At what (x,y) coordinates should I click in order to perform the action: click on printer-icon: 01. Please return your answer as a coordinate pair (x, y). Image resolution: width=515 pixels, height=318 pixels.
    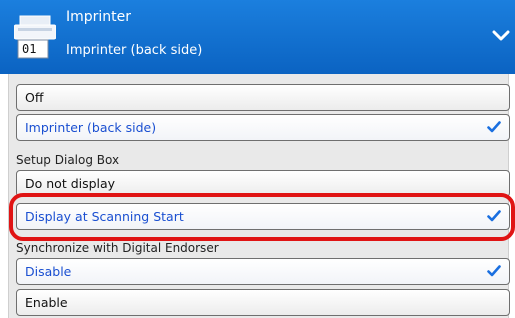
    Looking at the image, I should click on (35, 37).